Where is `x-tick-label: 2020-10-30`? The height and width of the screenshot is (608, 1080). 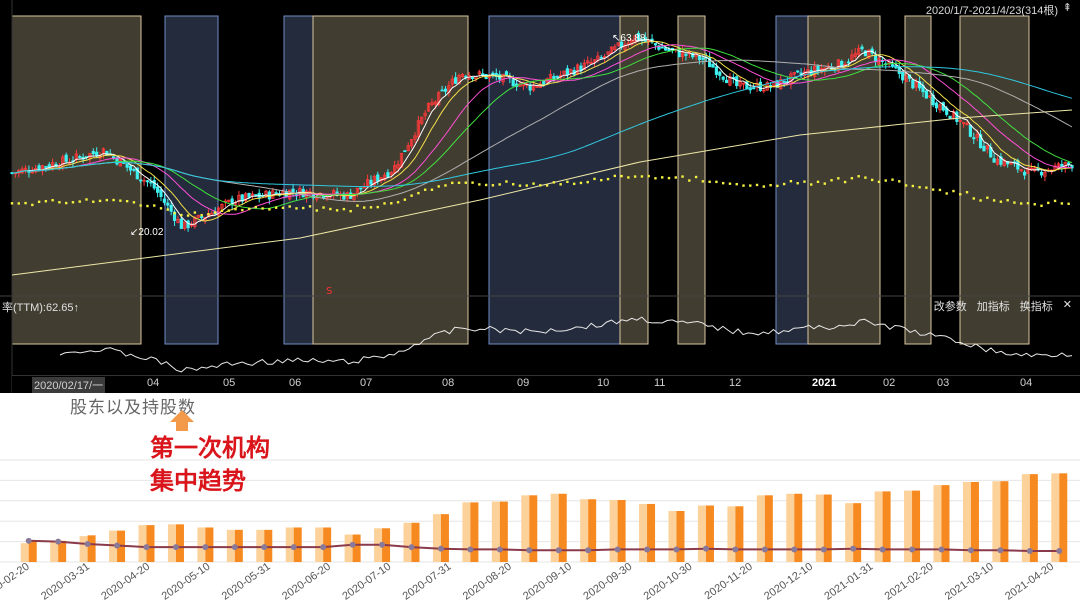 x-tick-label: 2020-10-30 is located at coordinates (668, 582).